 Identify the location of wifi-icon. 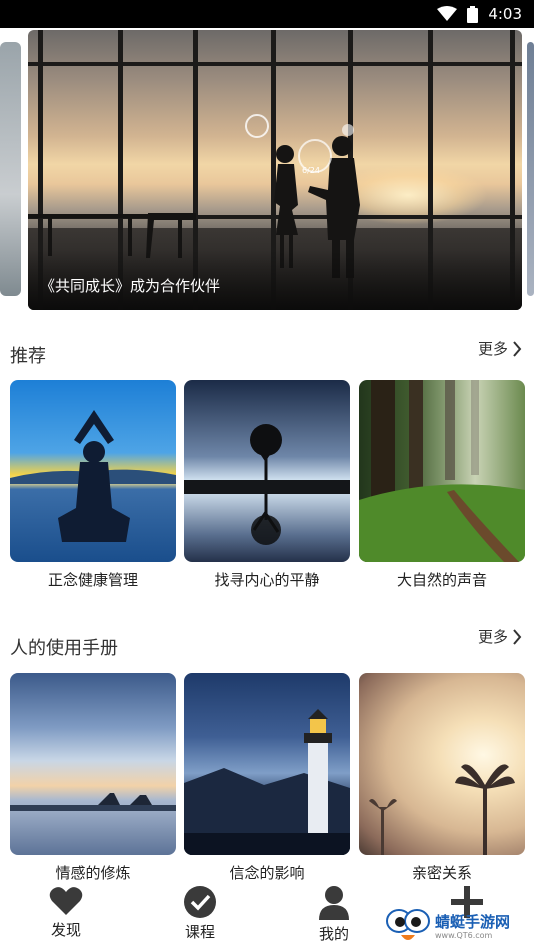
(447, 13).